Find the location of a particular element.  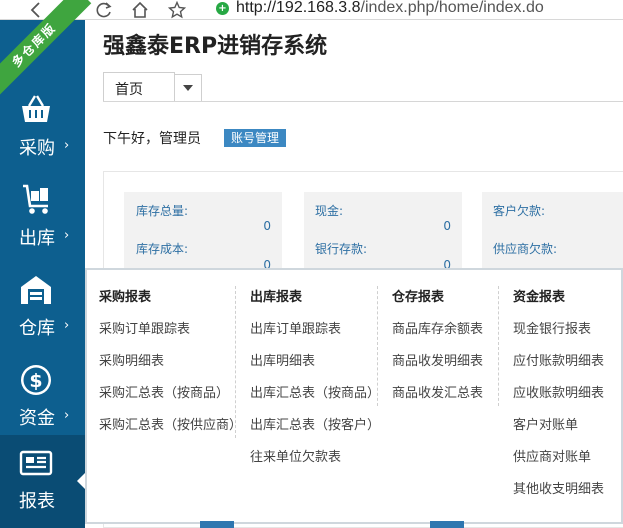

menu-item: 采购汇总表（按供应商） is located at coordinates (170, 423).